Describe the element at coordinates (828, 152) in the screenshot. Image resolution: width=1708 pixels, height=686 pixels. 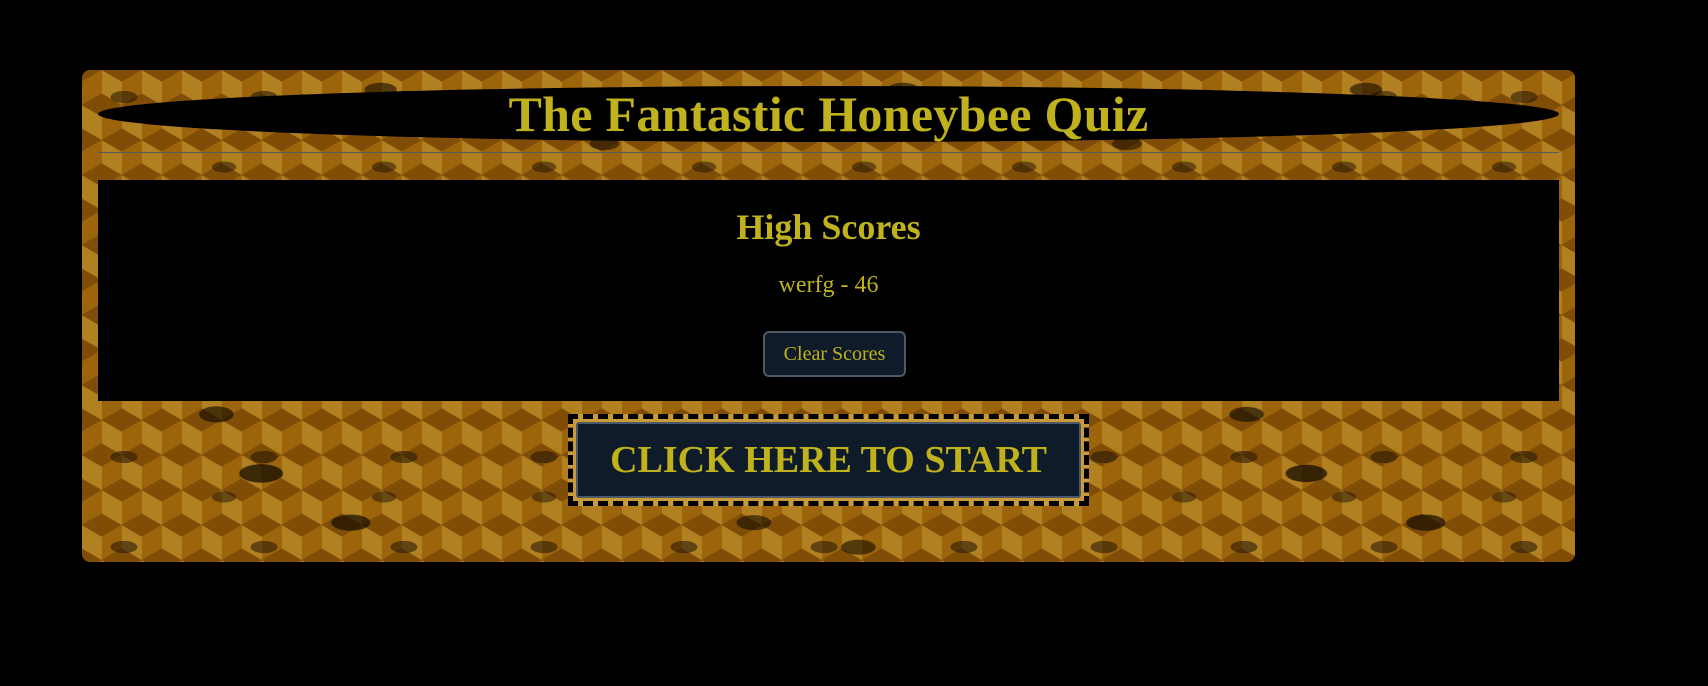
I see `title-divider` at that location.